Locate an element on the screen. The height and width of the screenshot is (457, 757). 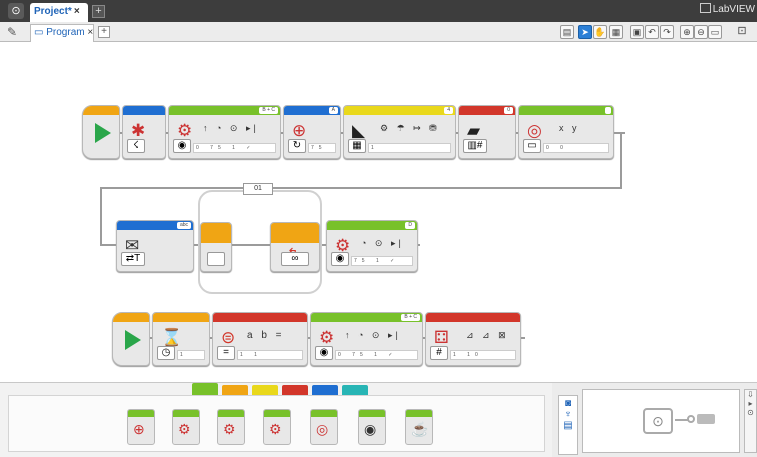
palette-tab-advanced is located at coordinates (325, 390).